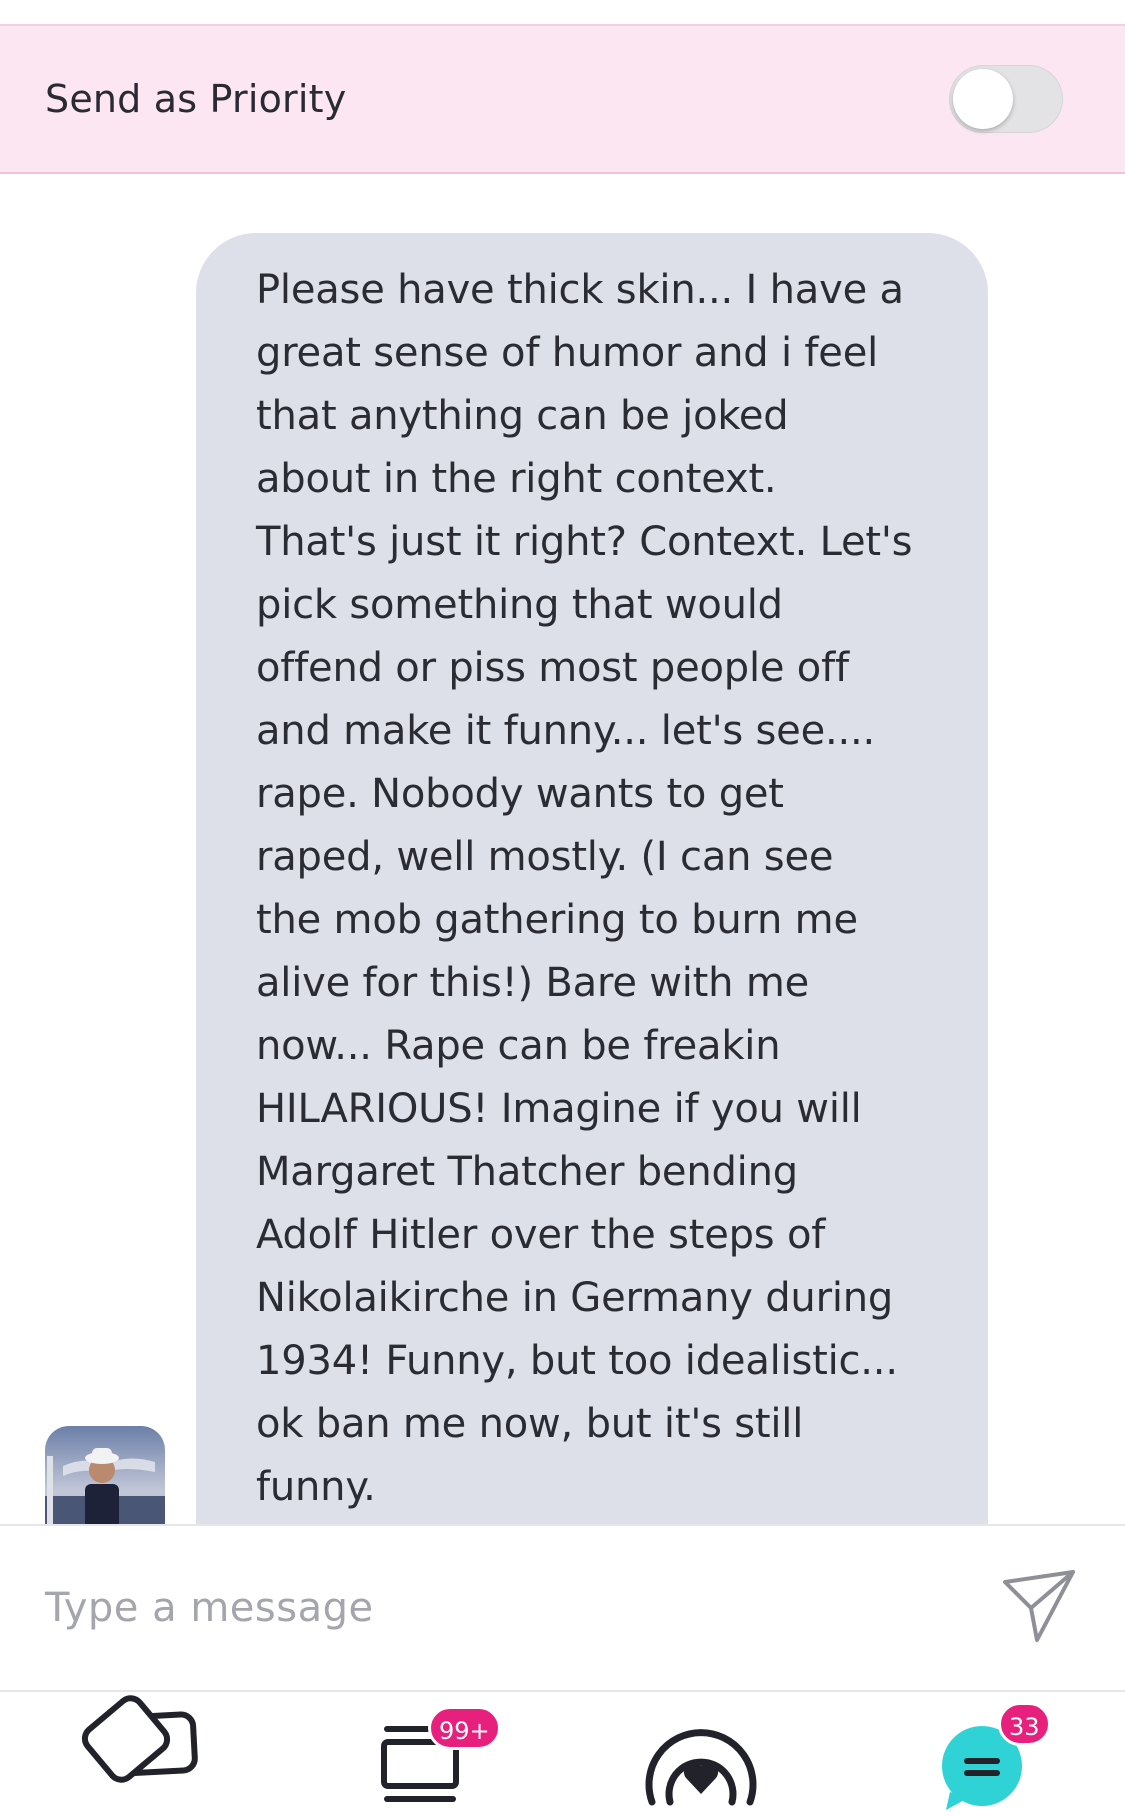 The height and width of the screenshot is (1816, 1125). I want to click on priority-bar: Send as Priority, so click(562, 99).